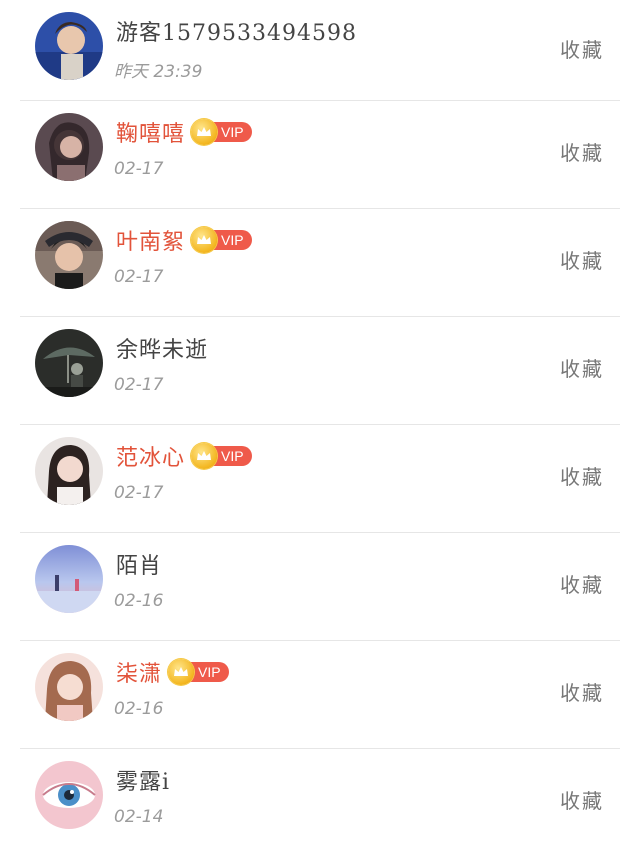 The image size is (640, 853). I want to click on list-item: 余晔未逝 02-17 收藏, so click(320, 371).